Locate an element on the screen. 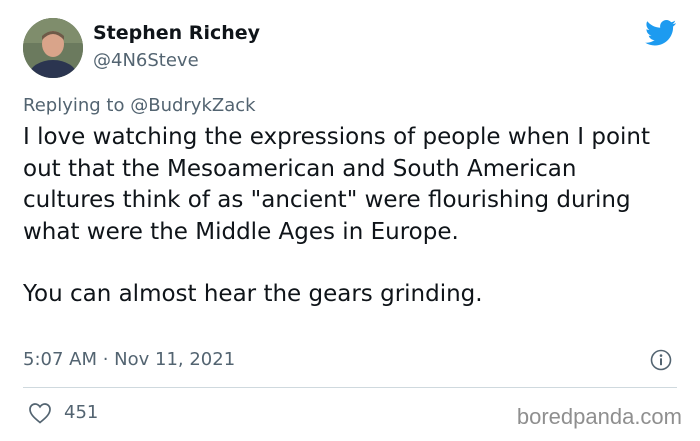  replying-to: Replying to @BudrykZack is located at coordinates (139, 105).